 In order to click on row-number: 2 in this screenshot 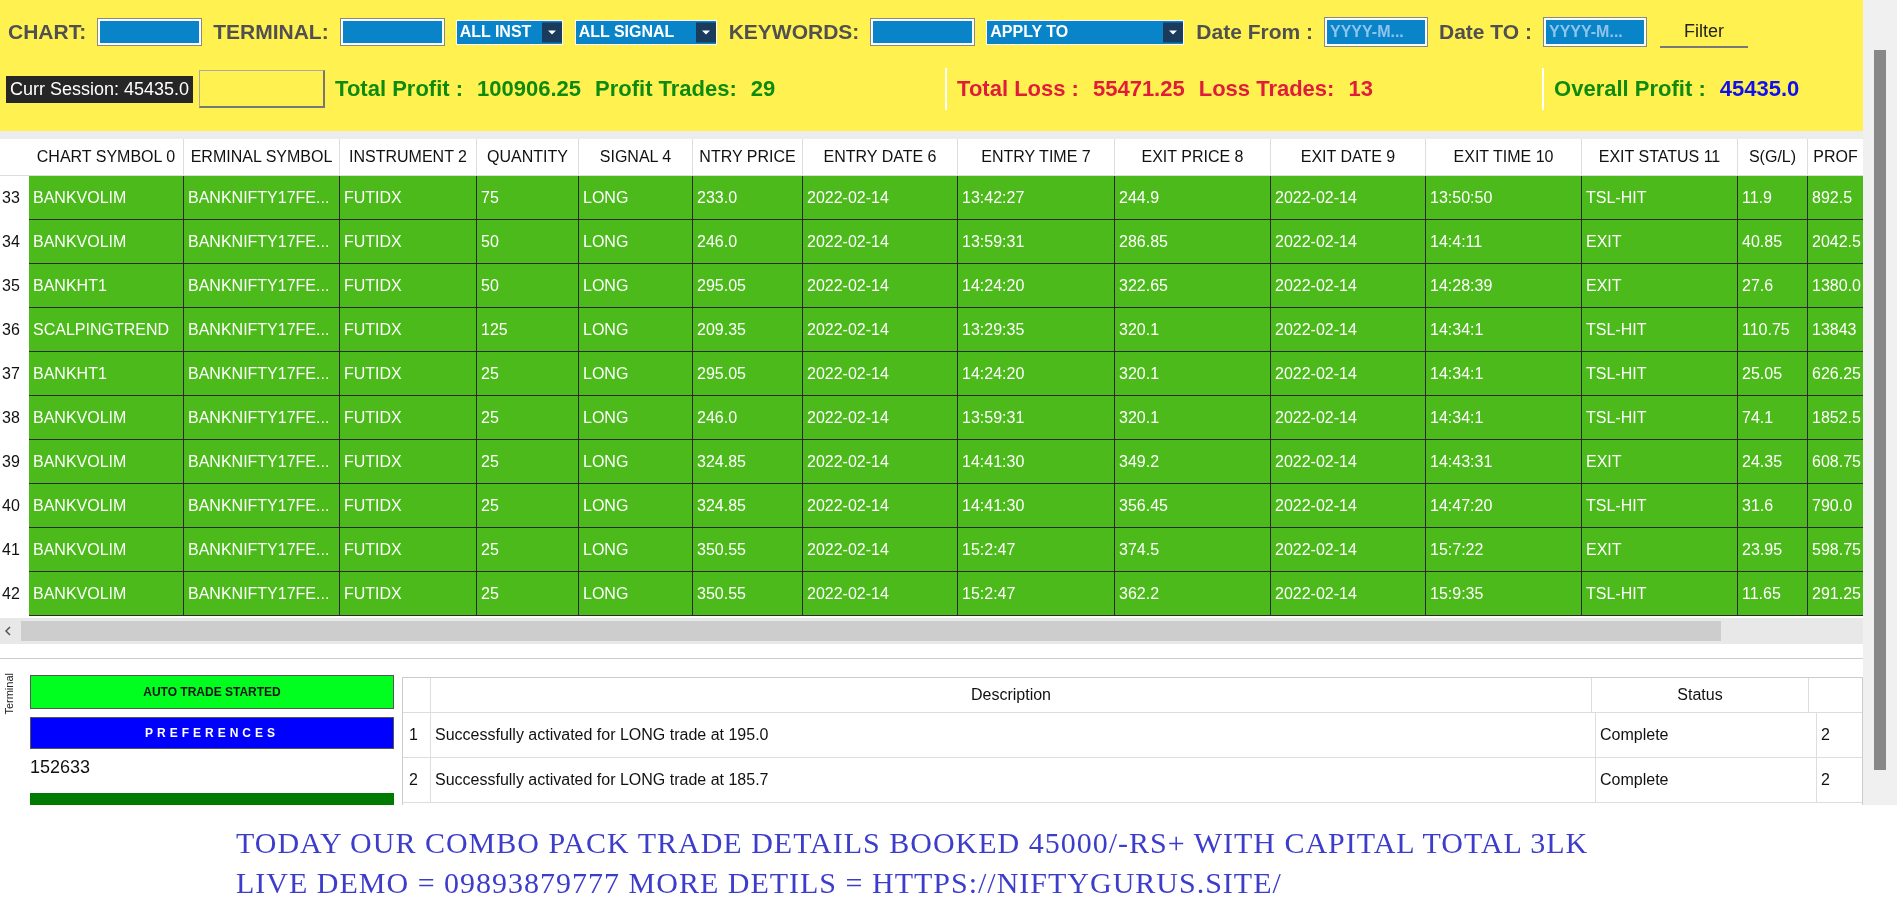, I will do `click(417, 780)`.